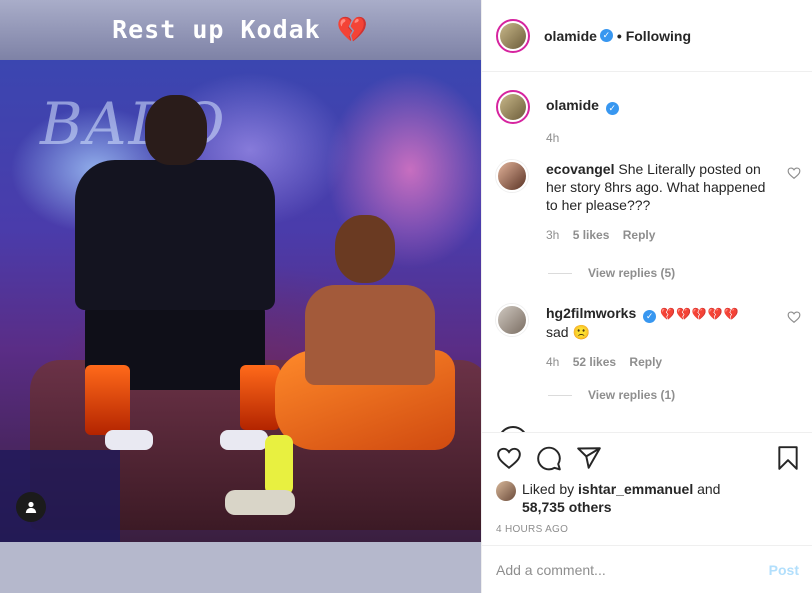 This screenshot has height=593, width=812. I want to click on bookmark-icon, so click(788, 458).